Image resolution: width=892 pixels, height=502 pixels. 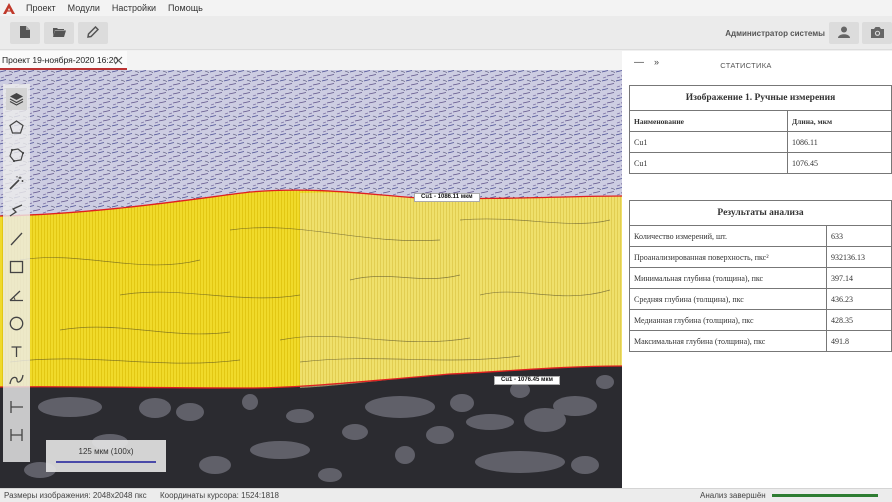 I want to click on table-cell: Медианная глубина (толщина), пкс, so click(x=728, y=320).